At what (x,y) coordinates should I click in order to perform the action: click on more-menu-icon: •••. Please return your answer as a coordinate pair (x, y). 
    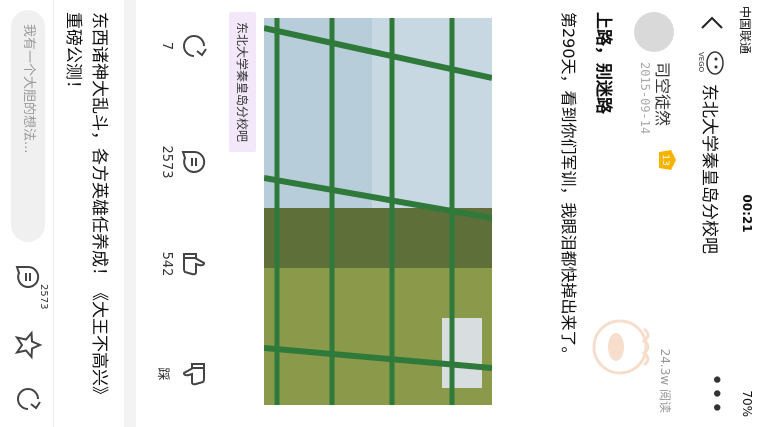
    Looking at the image, I should click on (715, 394).